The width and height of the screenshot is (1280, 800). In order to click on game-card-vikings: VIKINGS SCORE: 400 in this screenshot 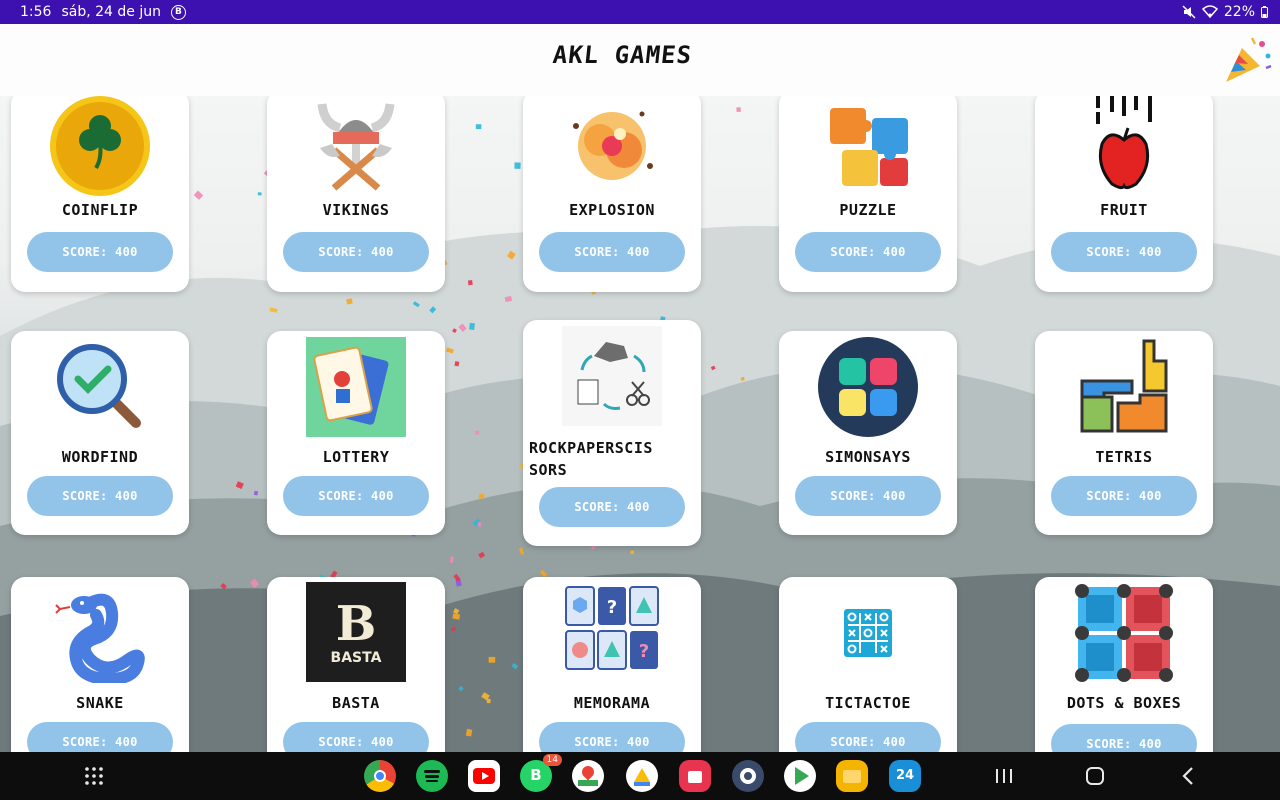, I will do `click(356, 194)`.